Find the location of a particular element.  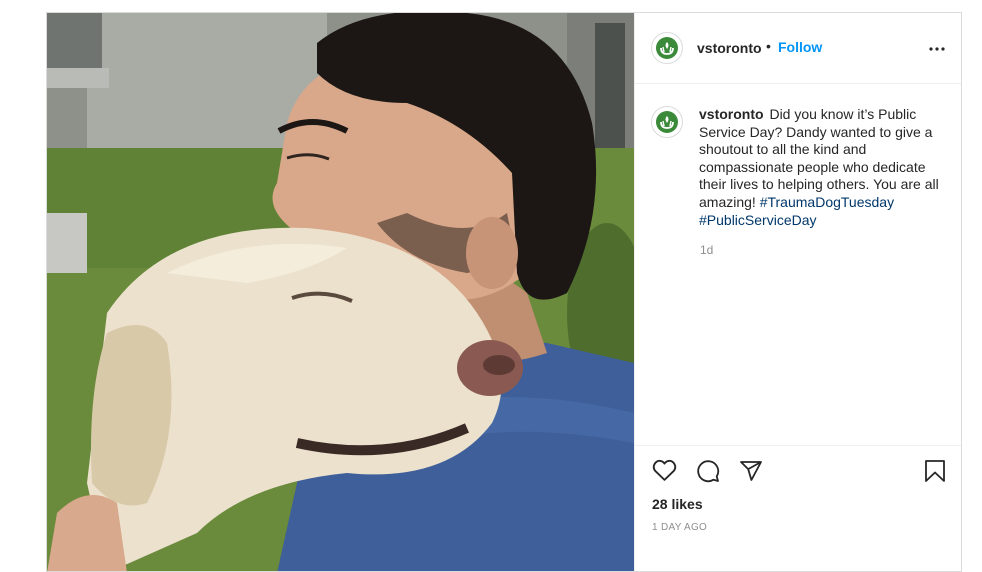

follow-button: Follow is located at coordinates (800, 47).